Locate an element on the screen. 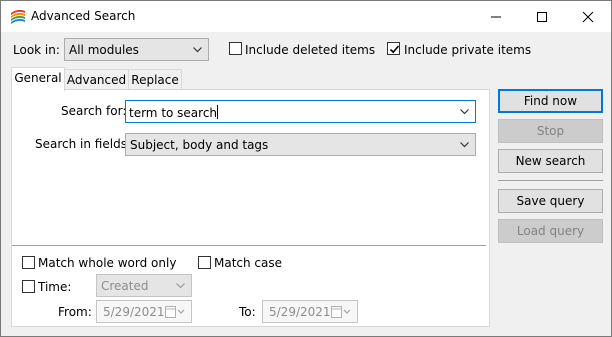 Image resolution: width=612 pixels, height=337 pixels. maximize-button is located at coordinates (542, 16).